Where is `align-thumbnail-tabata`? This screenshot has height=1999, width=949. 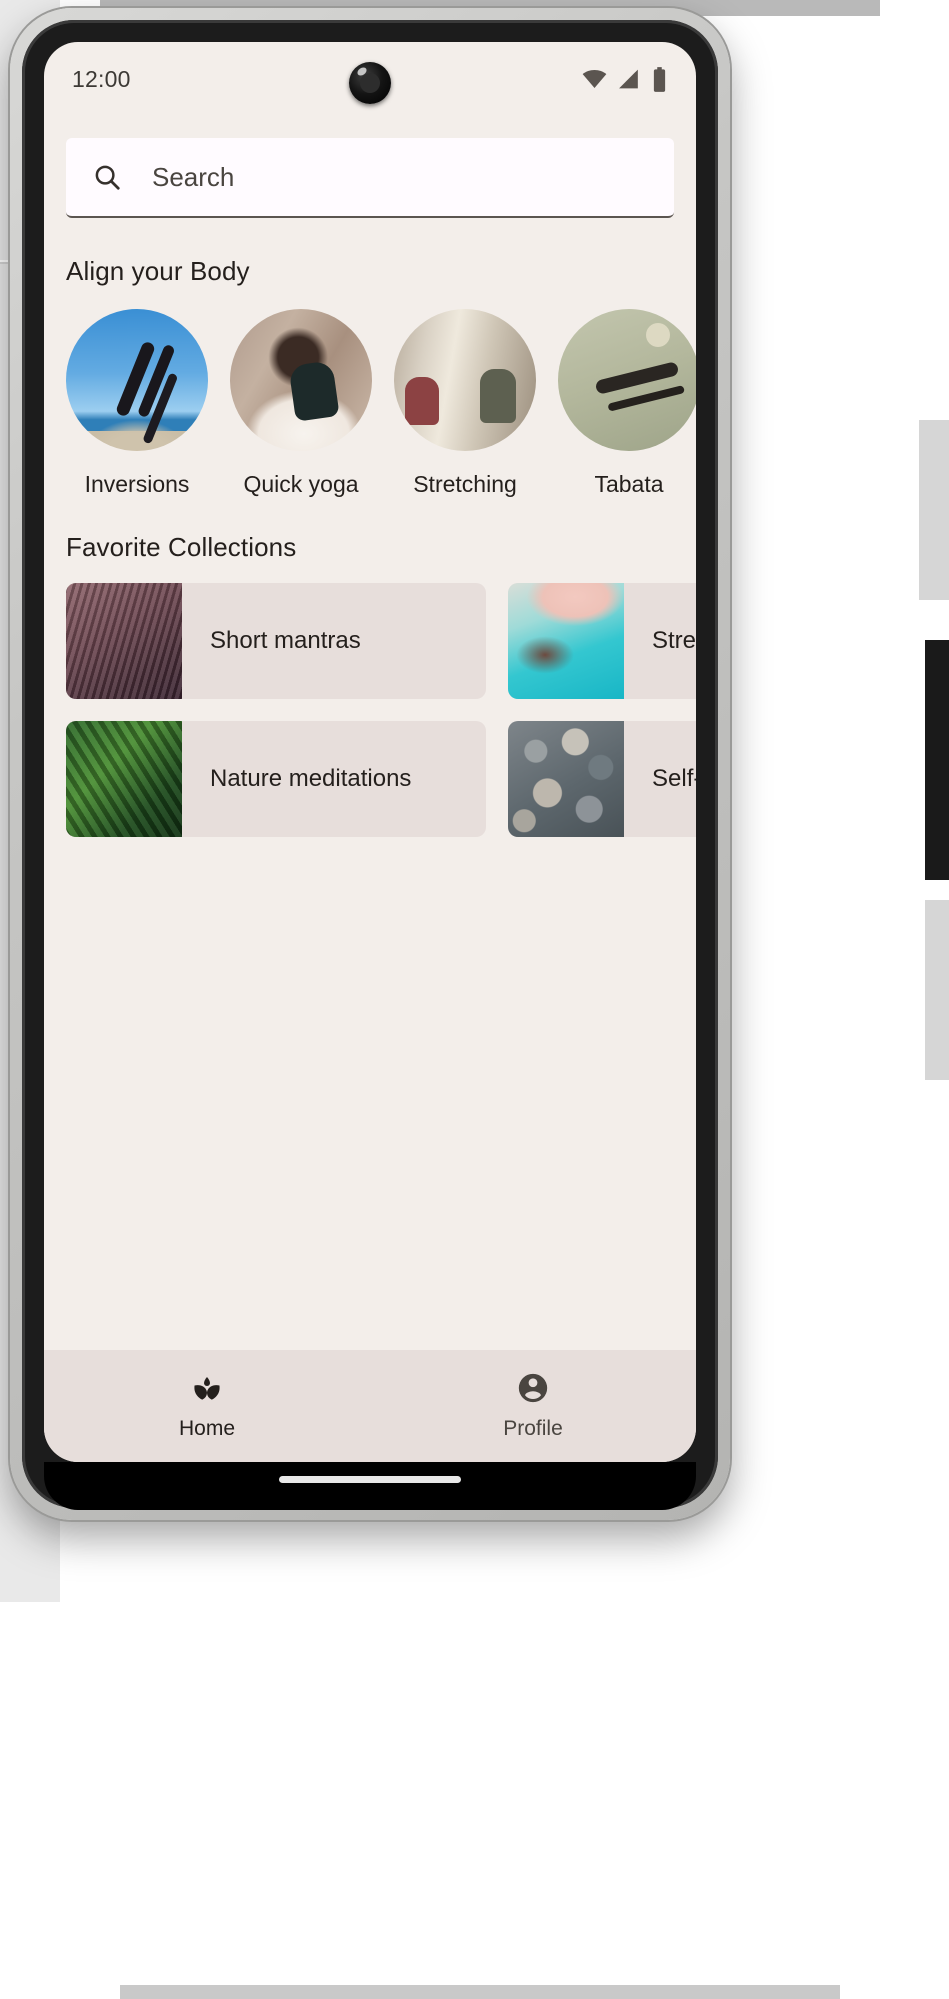
align-thumbnail-tabata is located at coordinates (627, 380).